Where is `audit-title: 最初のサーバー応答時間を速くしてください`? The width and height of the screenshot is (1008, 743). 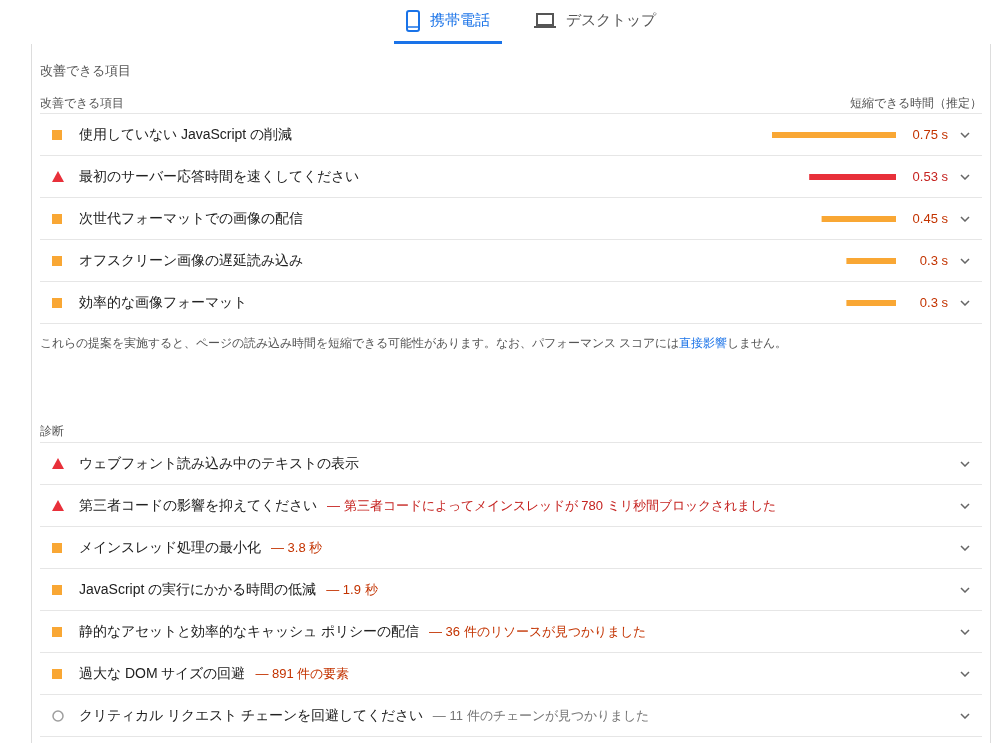 audit-title: 最初のサーバー応答時間を速くしてください is located at coordinates (219, 176).